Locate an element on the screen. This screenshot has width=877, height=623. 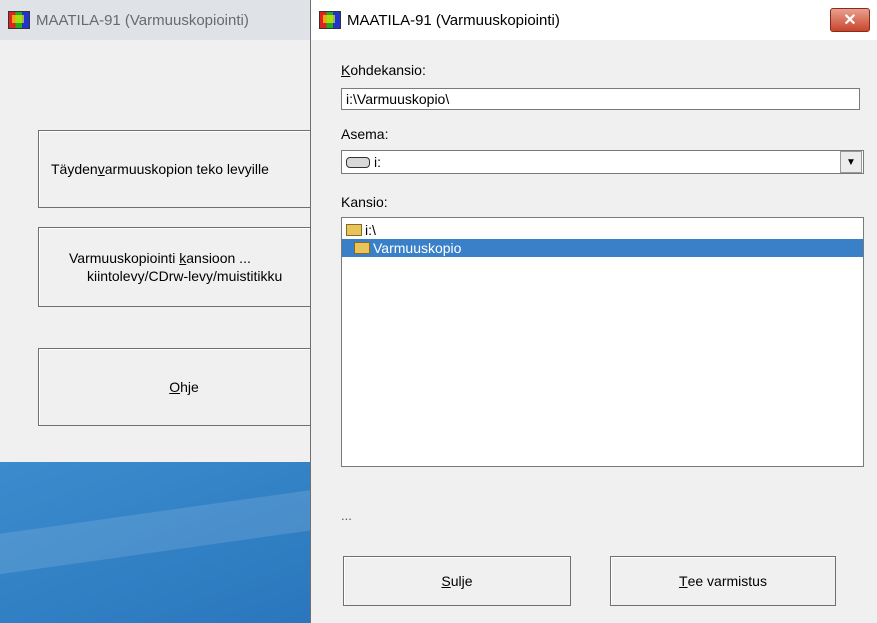
make-backup-button: Tee varmistus is located at coordinates (723, 581).